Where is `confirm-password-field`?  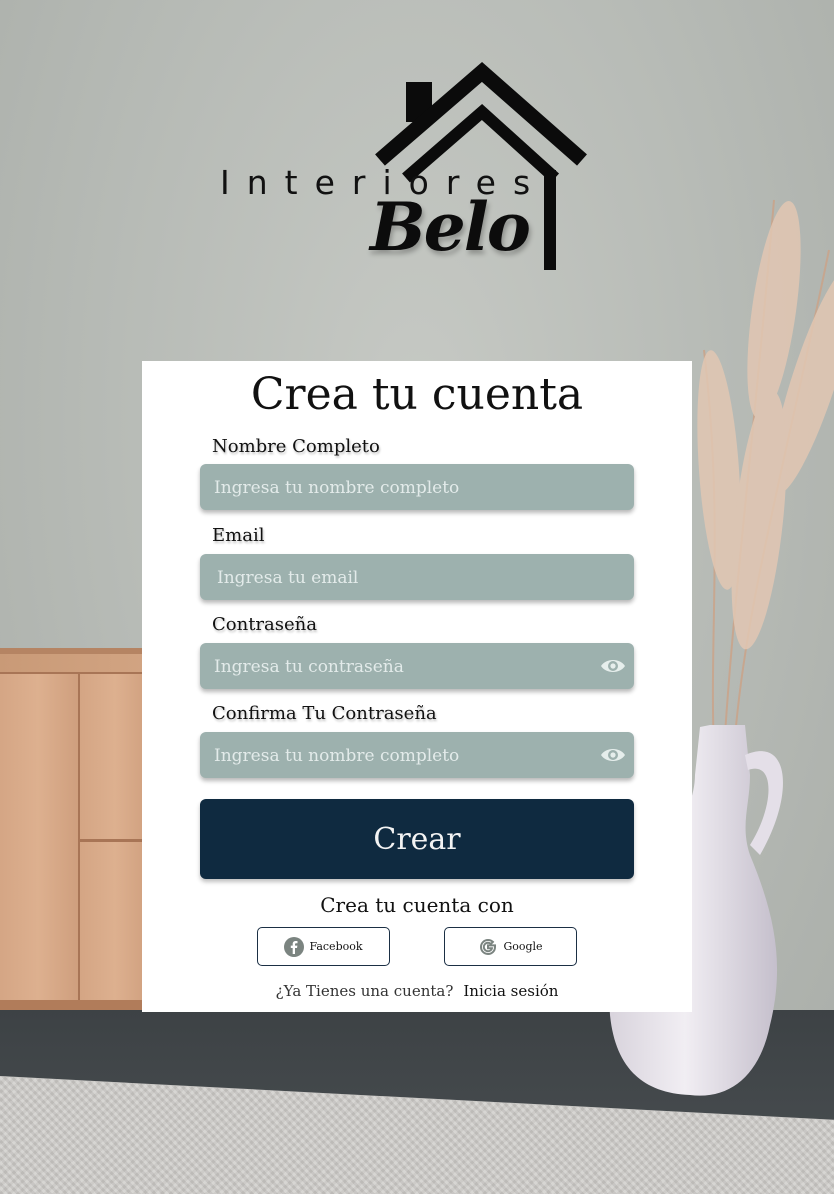 confirm-password-field is located at coordinates (417, 756).